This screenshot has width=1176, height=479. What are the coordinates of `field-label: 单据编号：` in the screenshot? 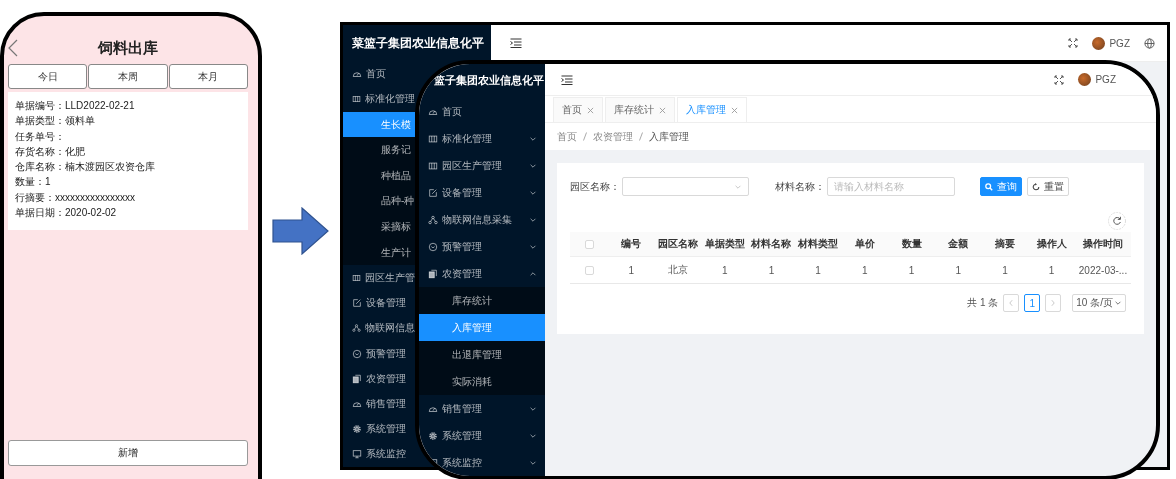 It's located at (40, 106).